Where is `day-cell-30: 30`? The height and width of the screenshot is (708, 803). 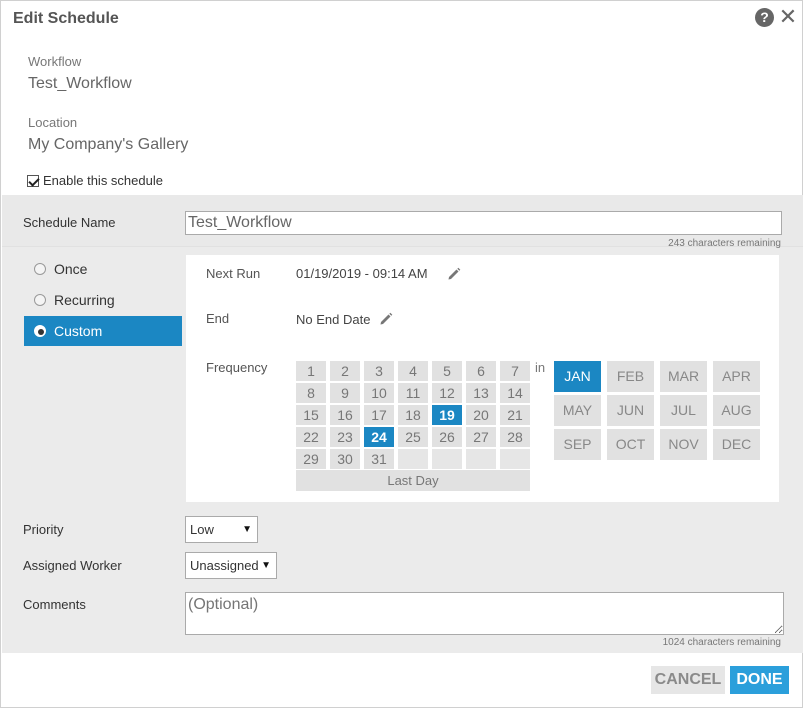
day-cell-30: 30 is located at coordinates (345, 459).